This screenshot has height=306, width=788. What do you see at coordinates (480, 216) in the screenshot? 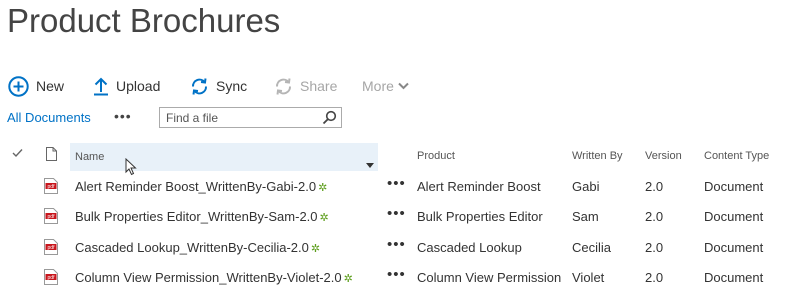
I see `product-cell: Bulk Properties Editor` at bounding box center [480, 216].